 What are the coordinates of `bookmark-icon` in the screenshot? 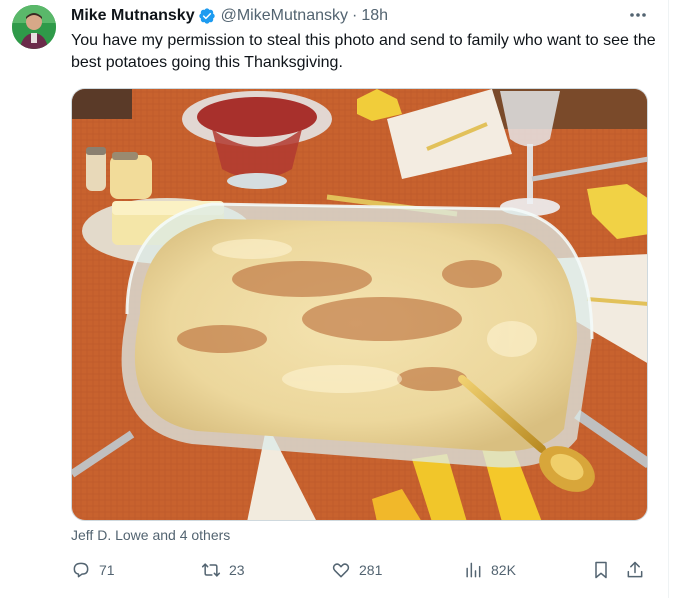 It's located at (601, 570).